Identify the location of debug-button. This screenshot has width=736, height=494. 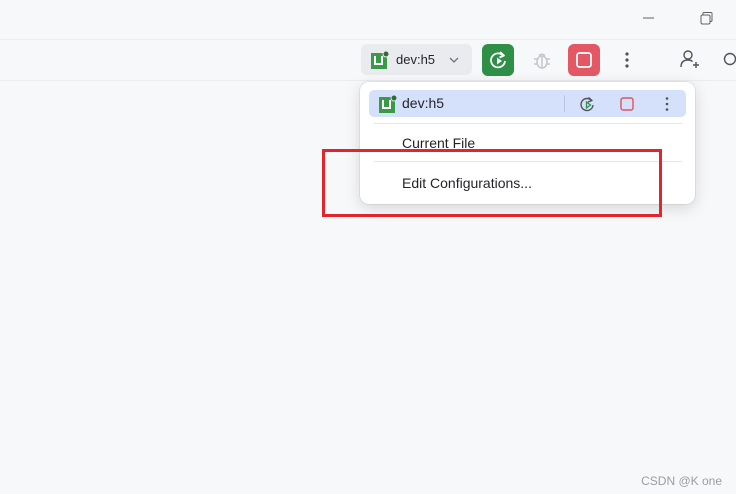
(542, 60).